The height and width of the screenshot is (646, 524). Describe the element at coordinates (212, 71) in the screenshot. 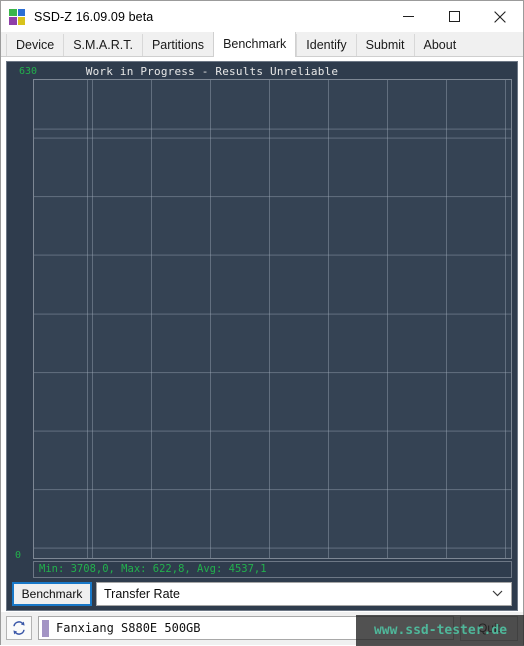

I see `work-in-progress-notice: Work in Progress - Results Unreliable` at that location.